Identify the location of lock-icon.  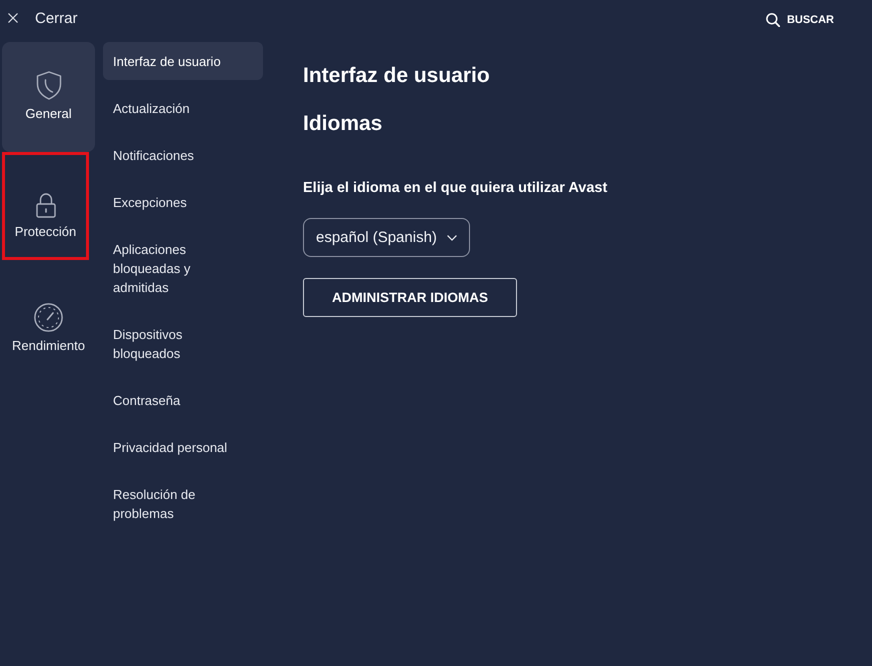
(46, 205).